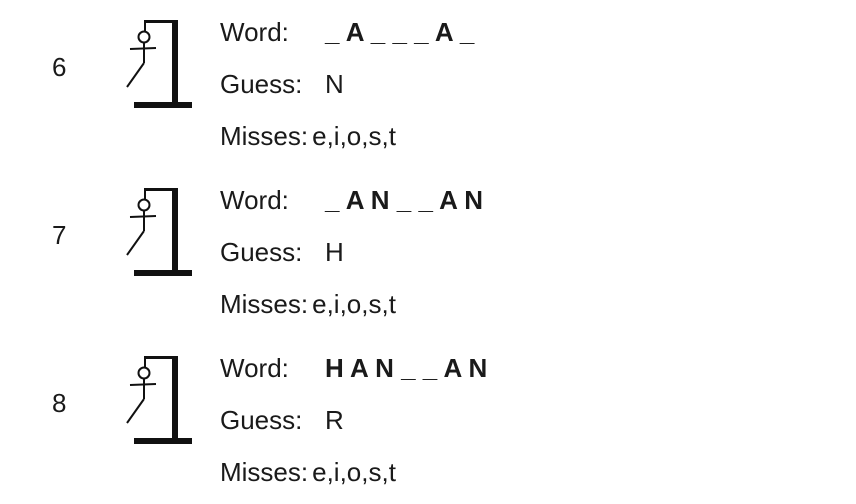 Image resolution: width=856 pixels, height=504 pixels. I want to click on round-number: 6, so click(59, 67).